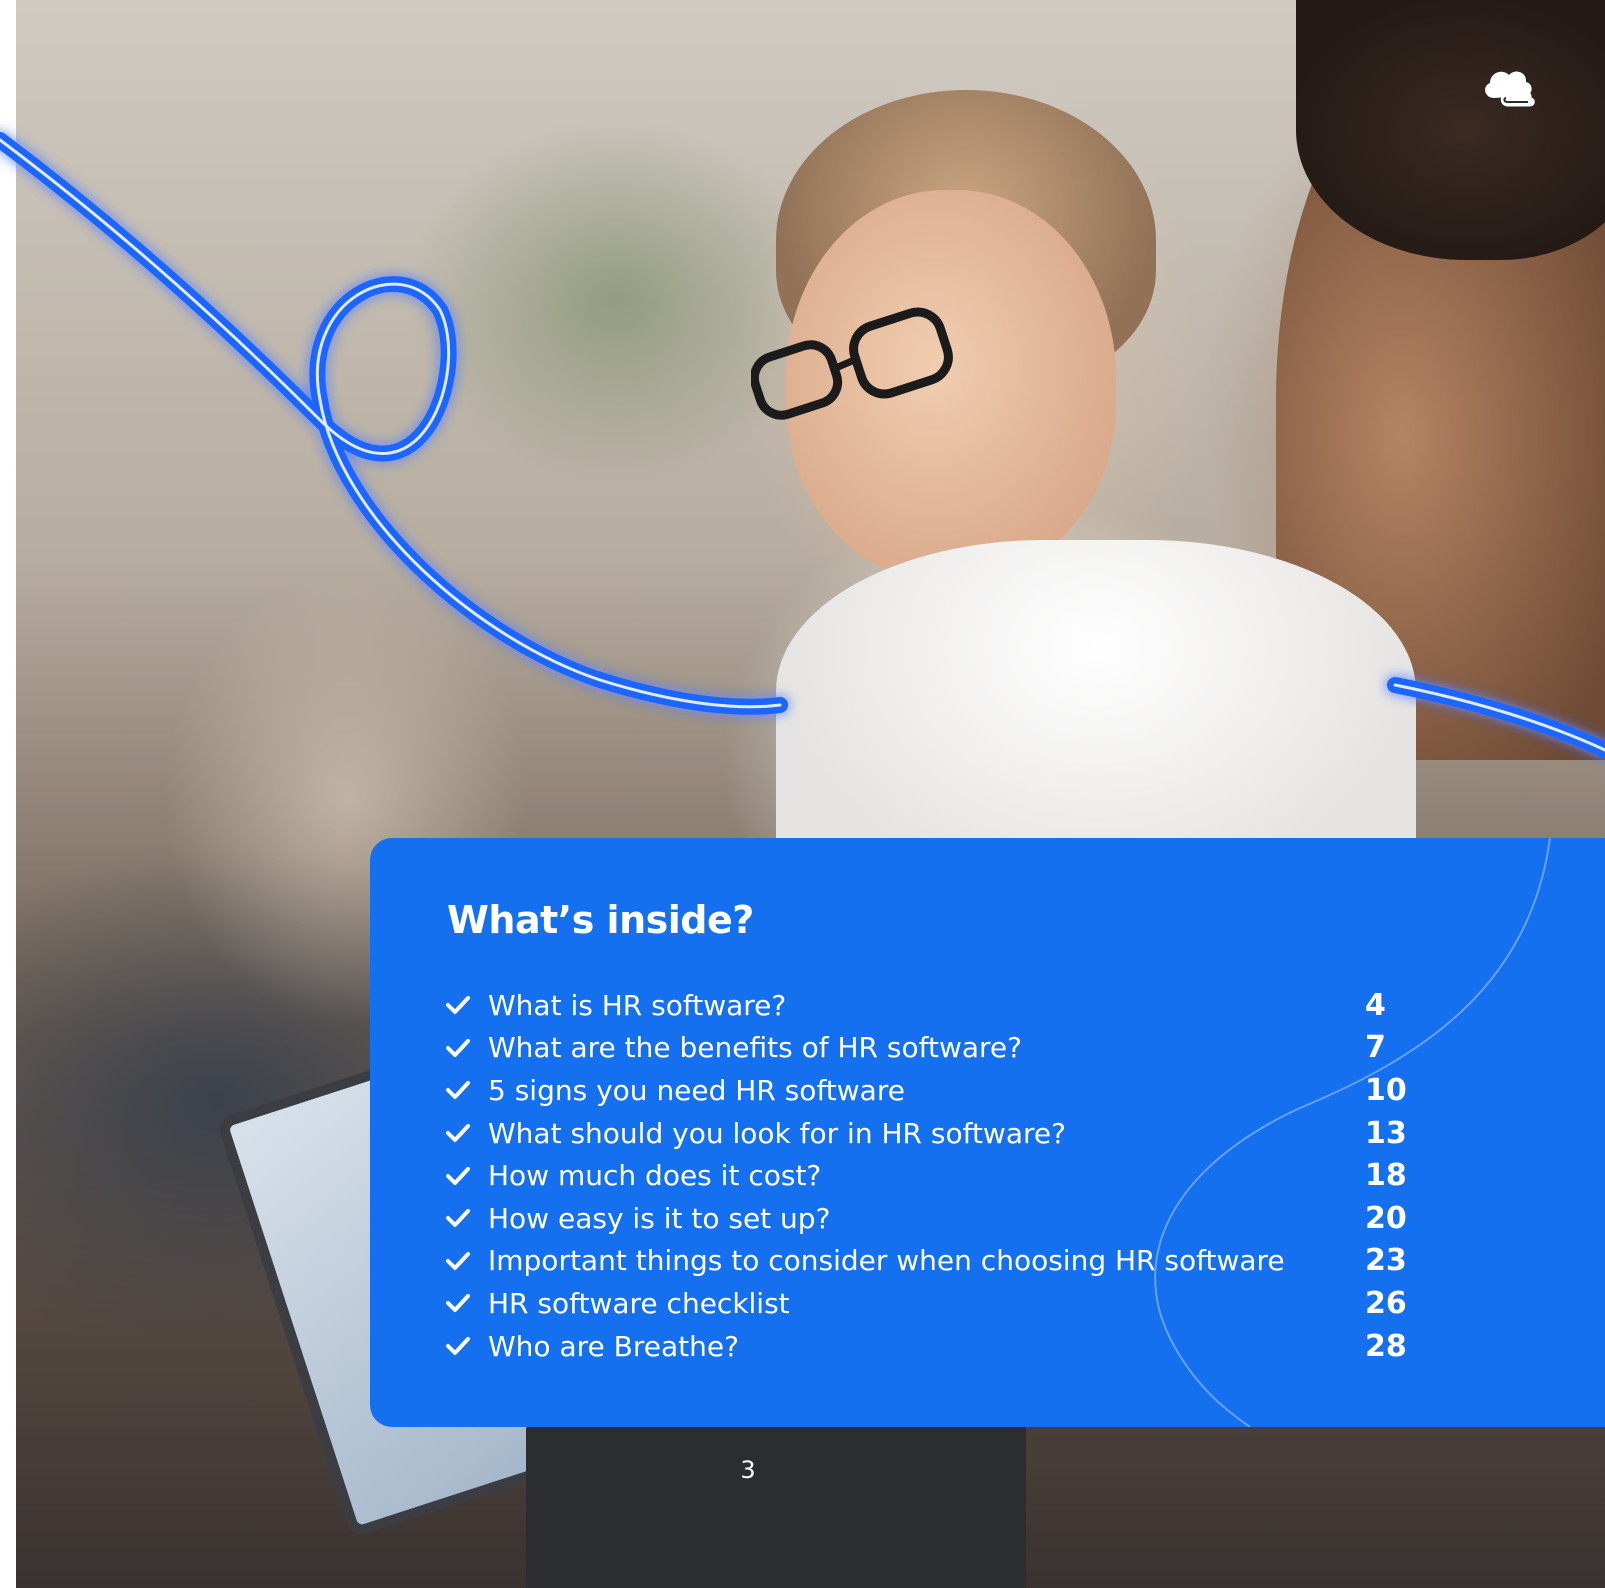 This screenshot has height=1588, width=1605. Describe the element at coordinates (639, 1303) in the screenshot. I see `toc-item-label: HR software checklist` at that location.